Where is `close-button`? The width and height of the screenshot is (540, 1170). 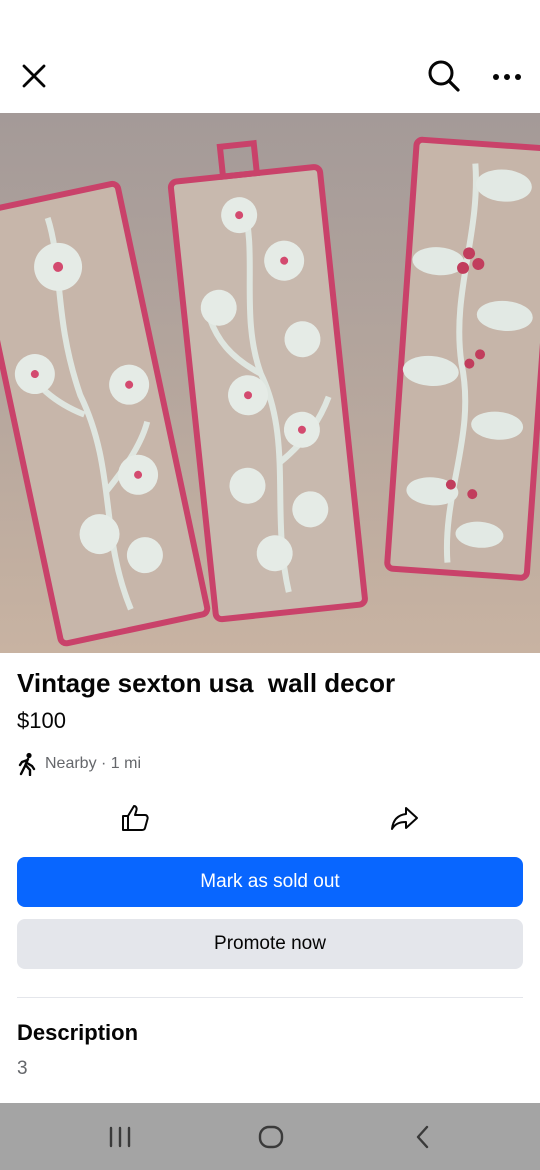
close-button is located at coordinates (34, 76).